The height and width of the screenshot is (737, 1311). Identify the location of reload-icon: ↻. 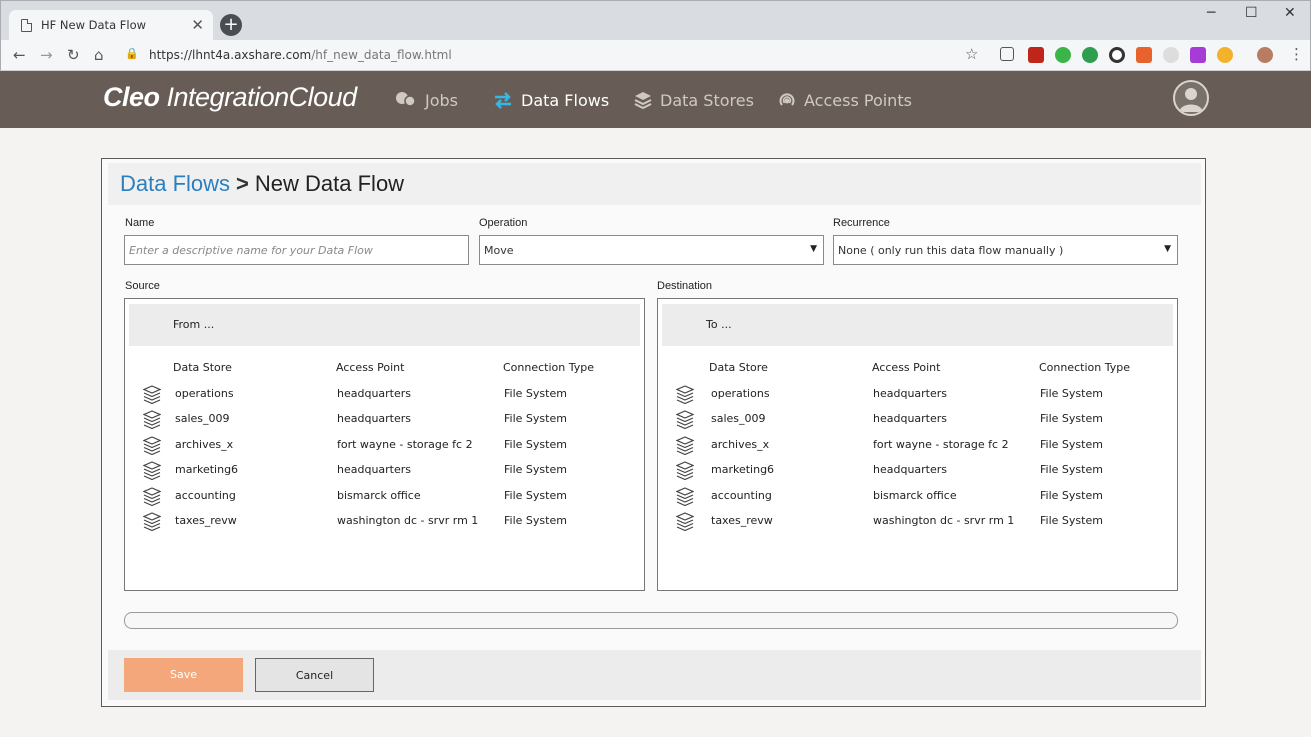
(73, 55).